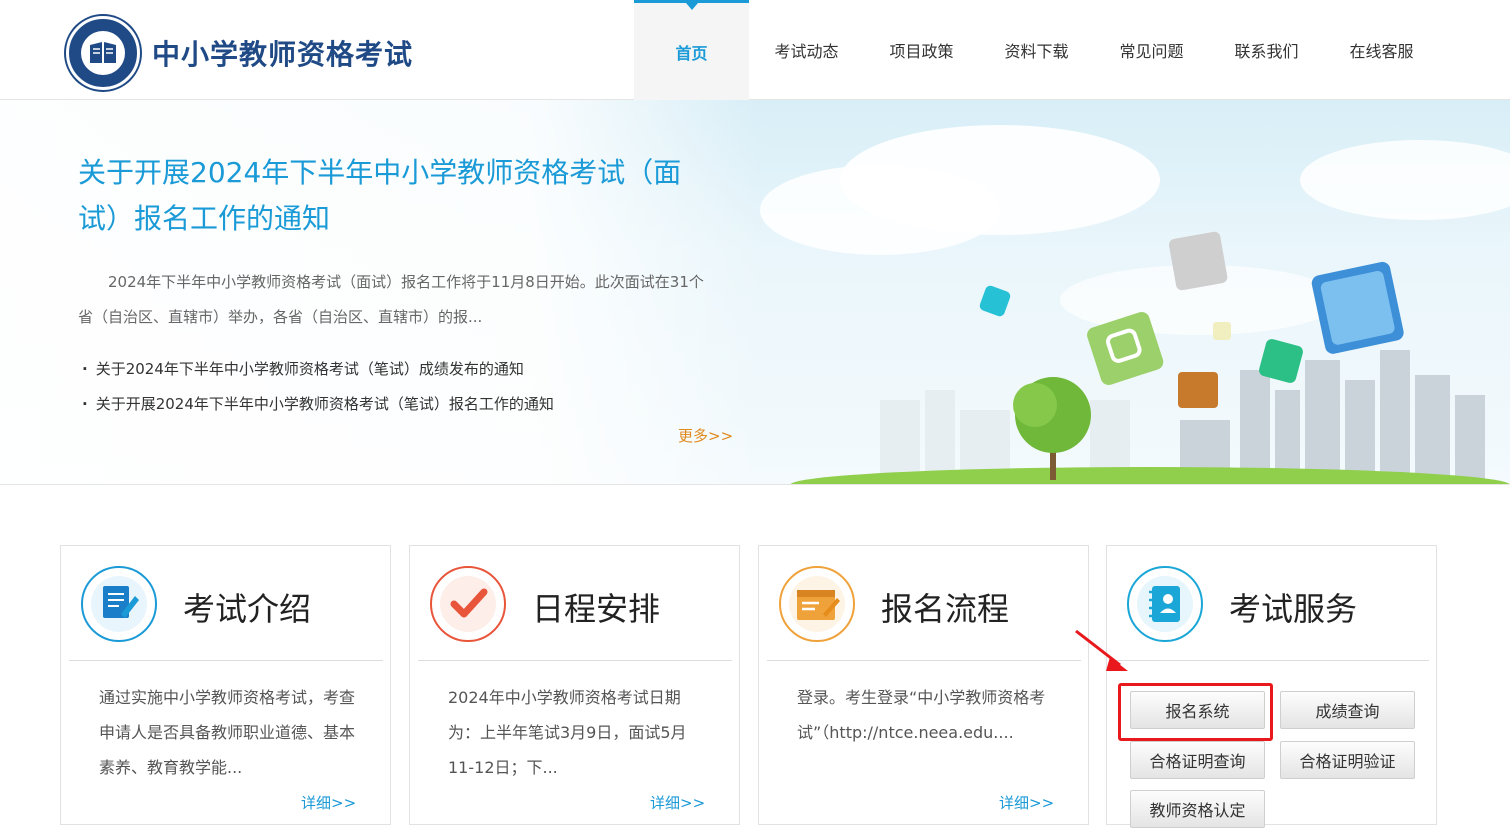 The height and width of the screenshot is (828, 1510). I want to click on nav-label: 在线客服, so click(1381, 51).